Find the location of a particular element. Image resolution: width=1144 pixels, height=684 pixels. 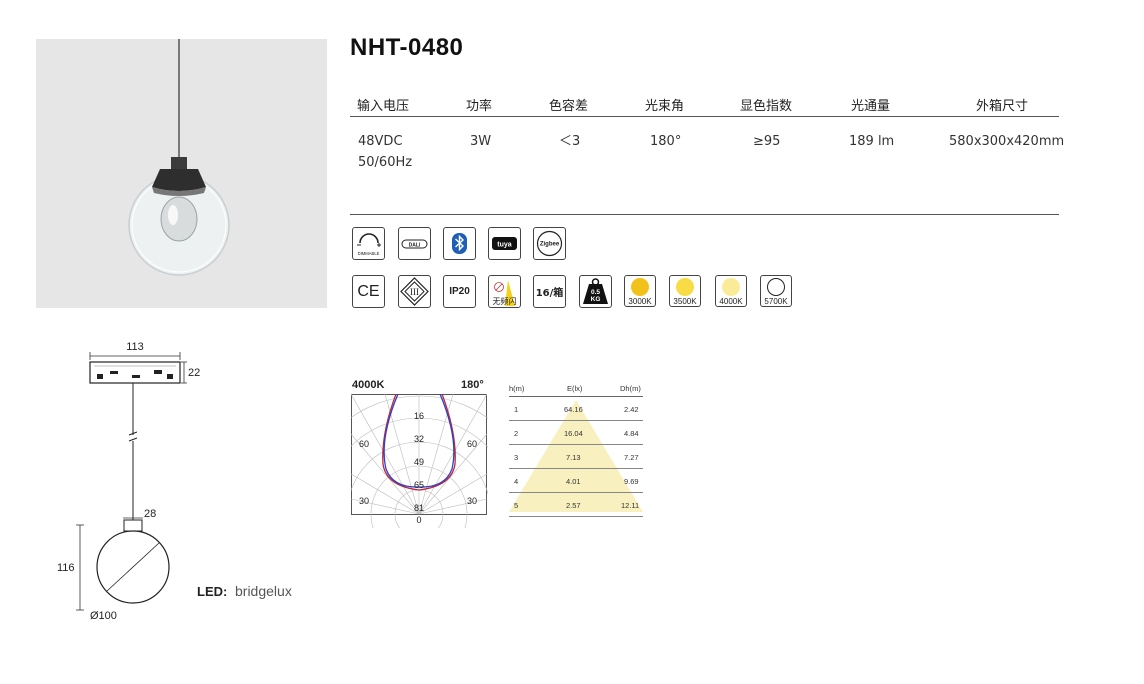

svg-text: DIMMABLE is located at coordinates (369, 253).